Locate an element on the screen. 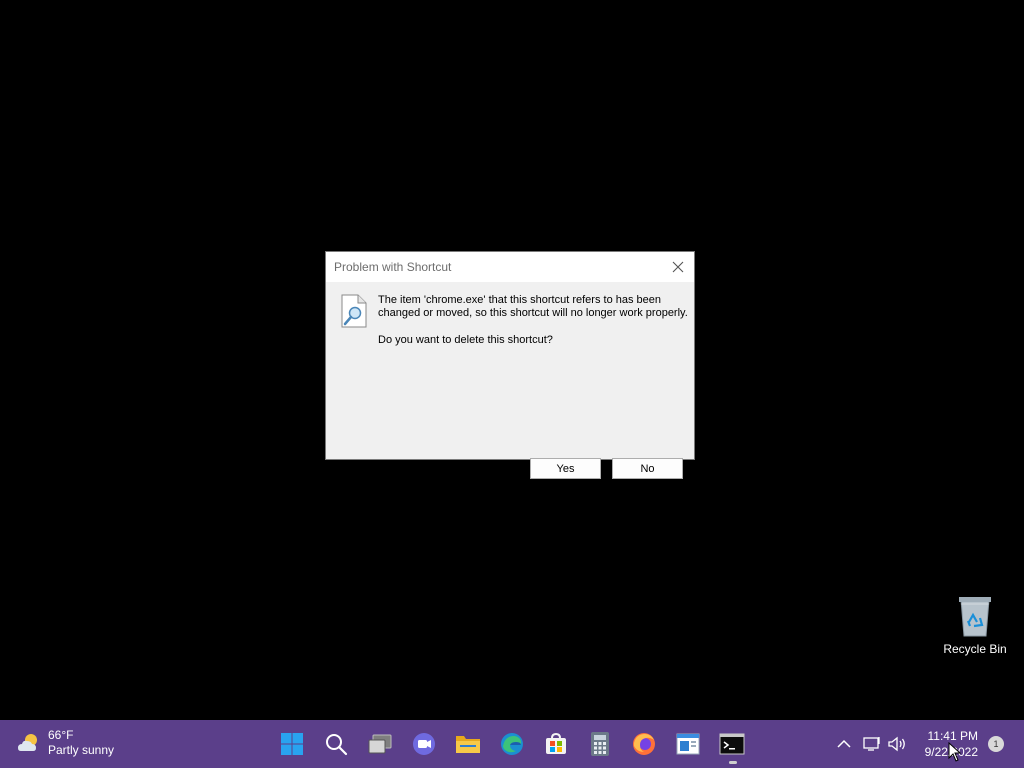  firefox-icon is located at coordinates (644, 744).